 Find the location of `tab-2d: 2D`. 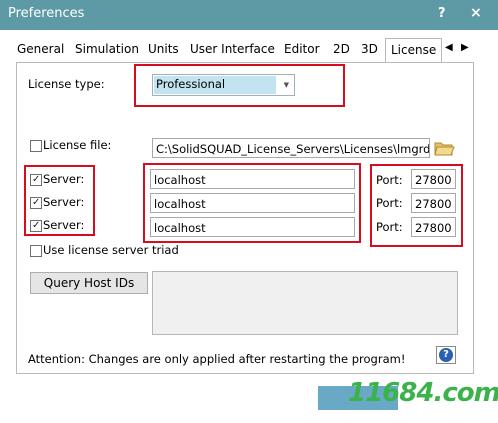

tab-2d: 2D is located at coordinates (341, 49).